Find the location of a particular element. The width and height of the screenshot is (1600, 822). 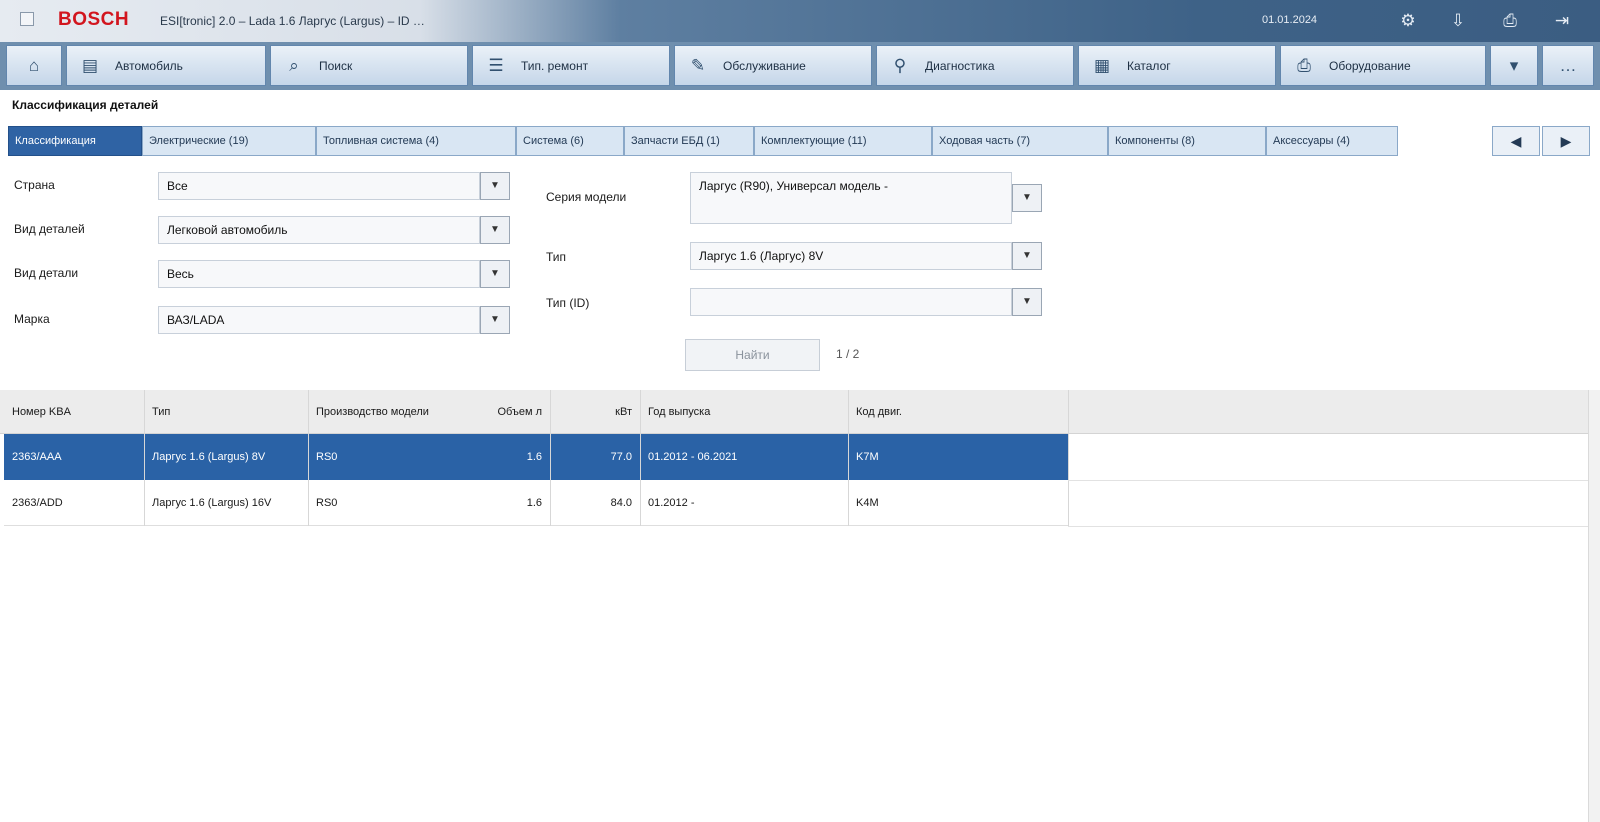

tab-accessories: Аксессуары (4) is located at coordinates (1332, 141).